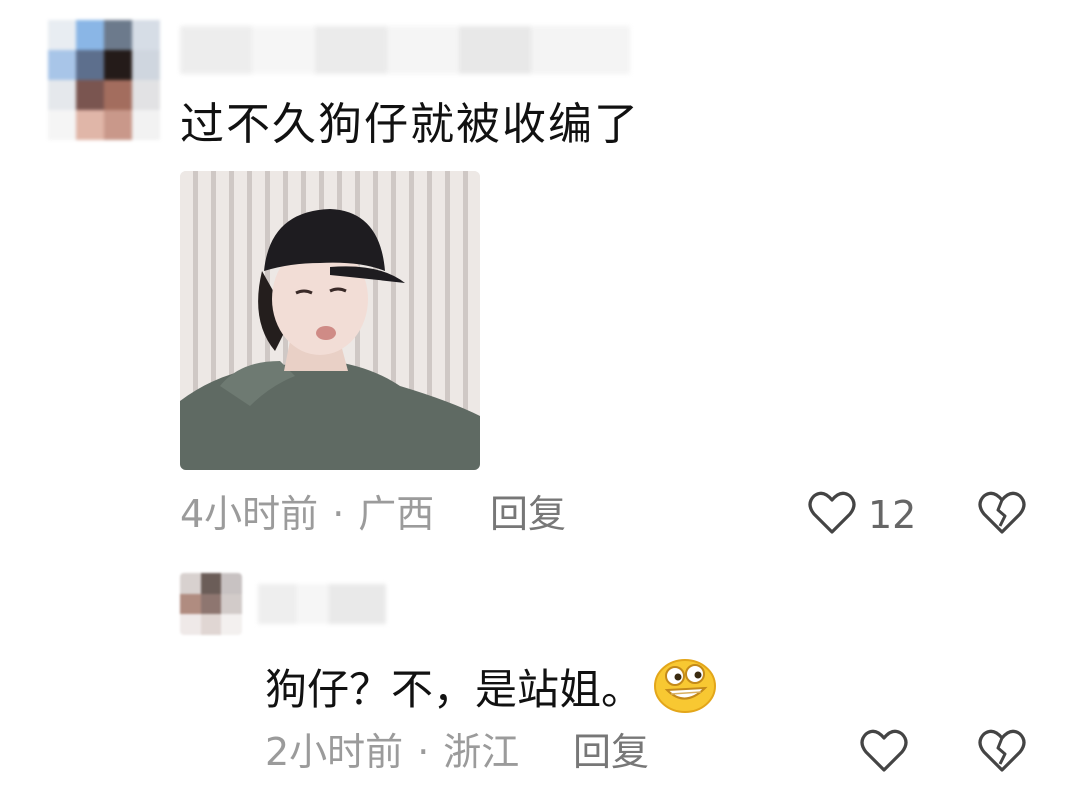 This screenshot has width=1084, height=799. I want to click on reply-like-button, so click(884, 753).